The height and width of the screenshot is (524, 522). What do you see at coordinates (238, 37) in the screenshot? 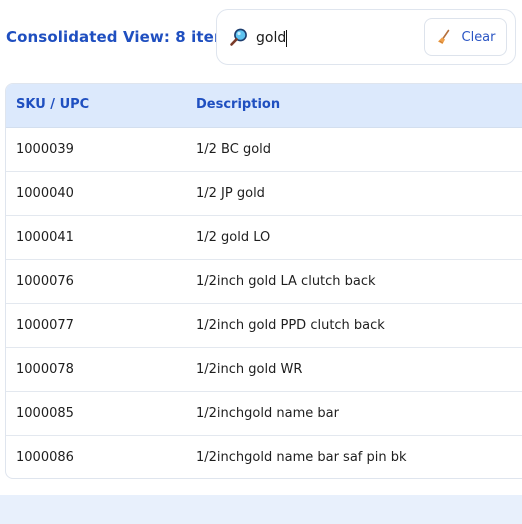
I see `search-icon` at bounding box center [238, 37].